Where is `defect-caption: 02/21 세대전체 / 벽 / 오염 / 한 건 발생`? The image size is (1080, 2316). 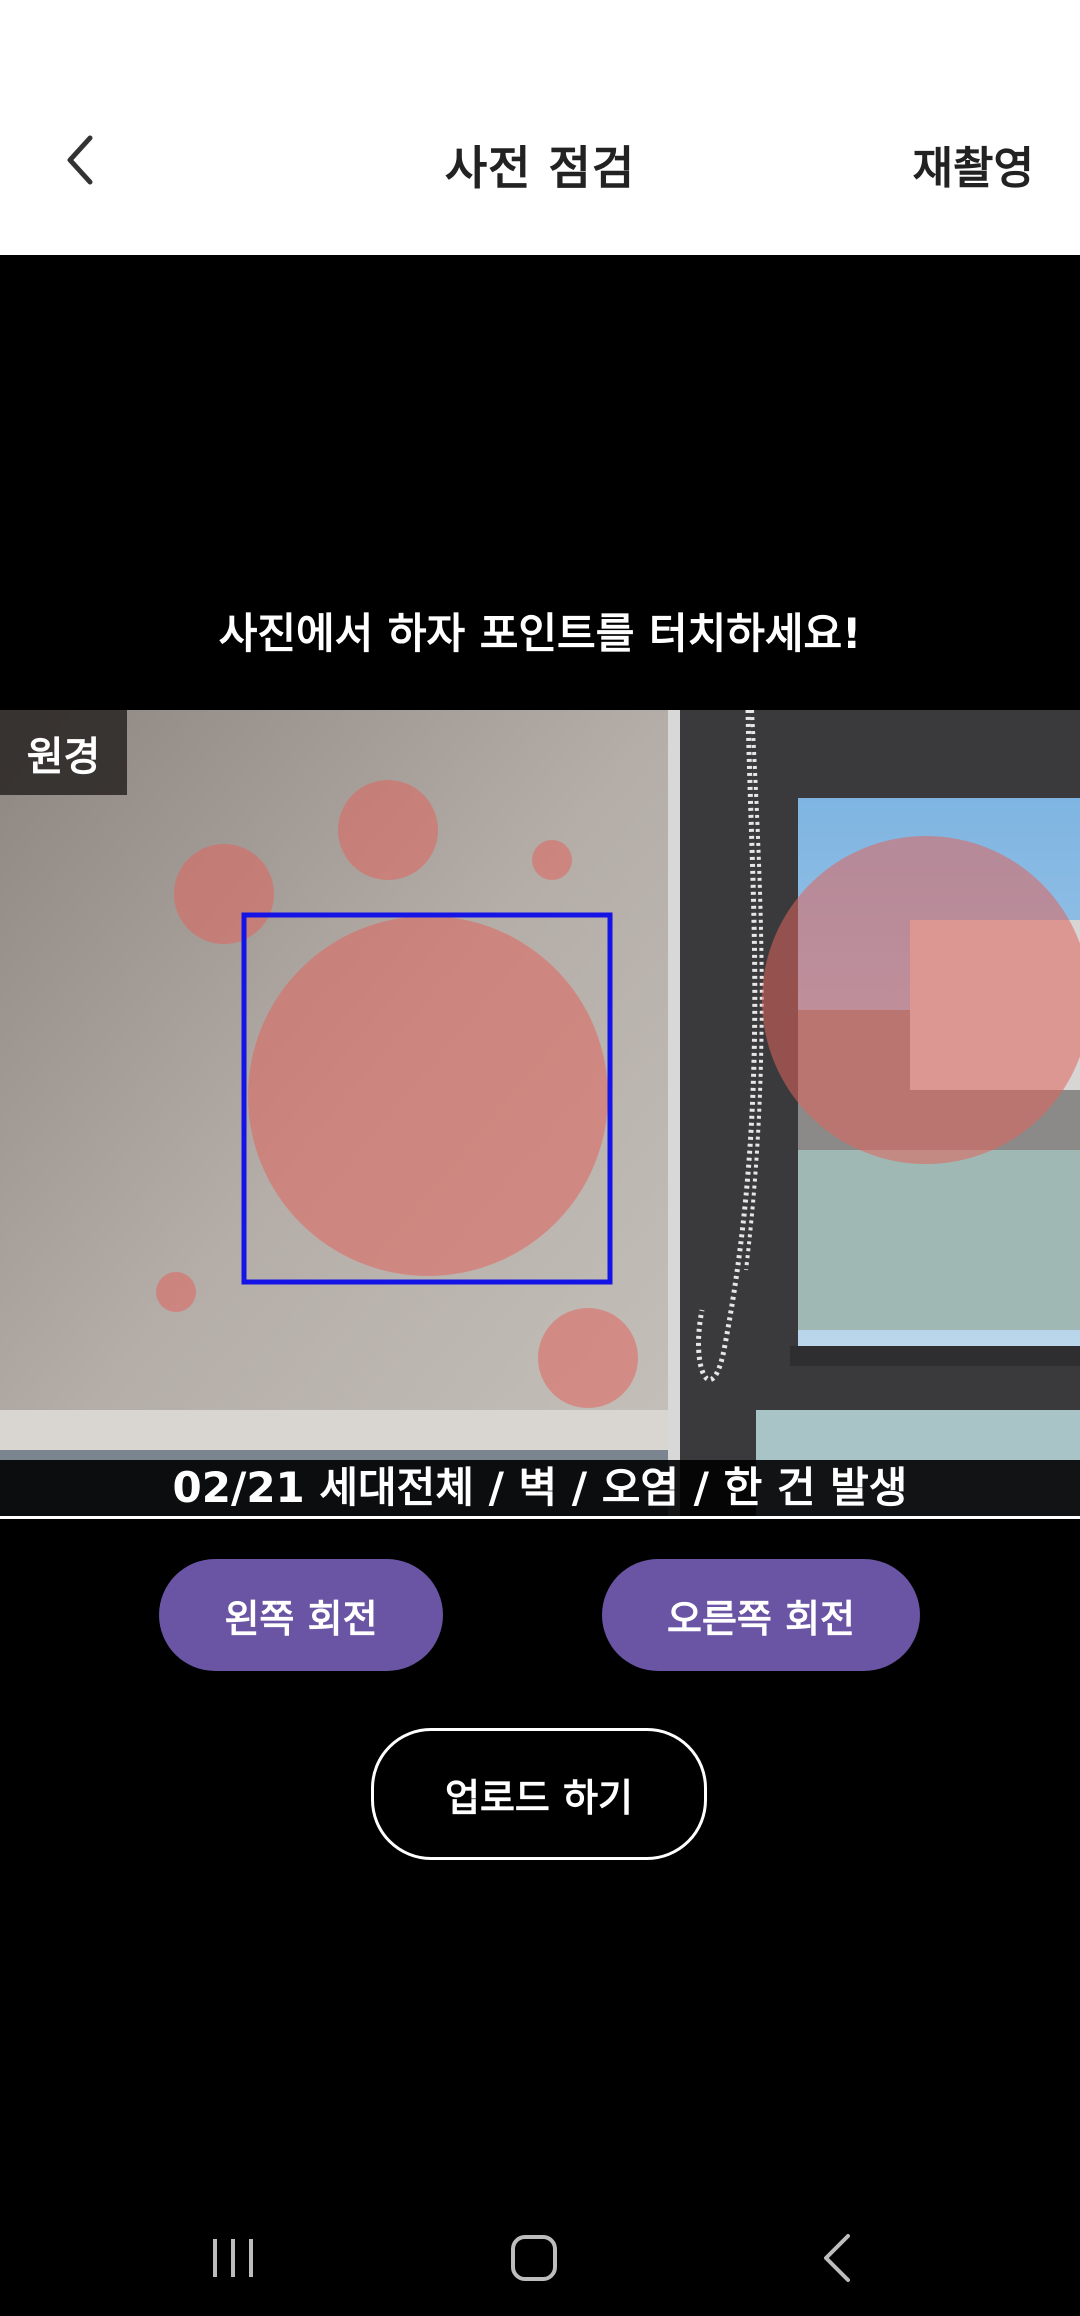 defect-caption: 02/21 세대전체 / 벽 / 오염 / 한 건 발생 is located at coordinates (540, 1488).